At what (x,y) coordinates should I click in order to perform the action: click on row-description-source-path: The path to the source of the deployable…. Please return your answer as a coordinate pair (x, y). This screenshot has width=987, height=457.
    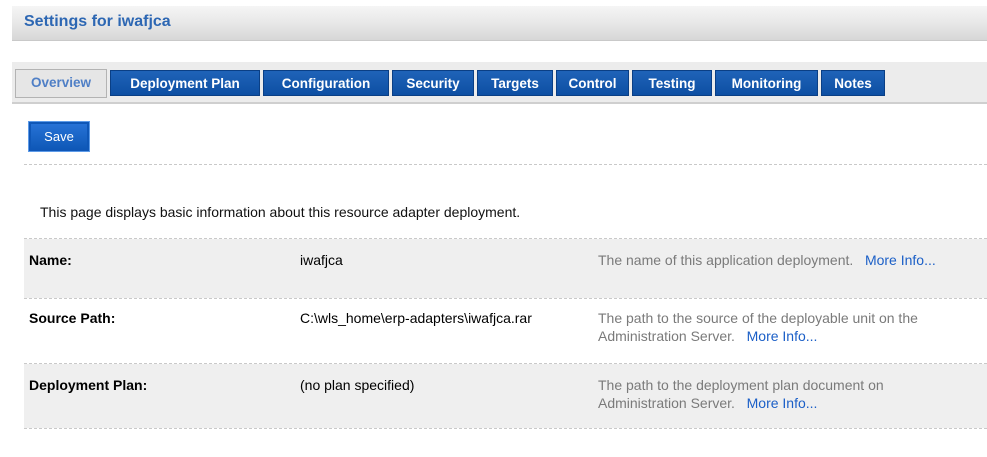
    Looking at the image, I should click on (786, 327).